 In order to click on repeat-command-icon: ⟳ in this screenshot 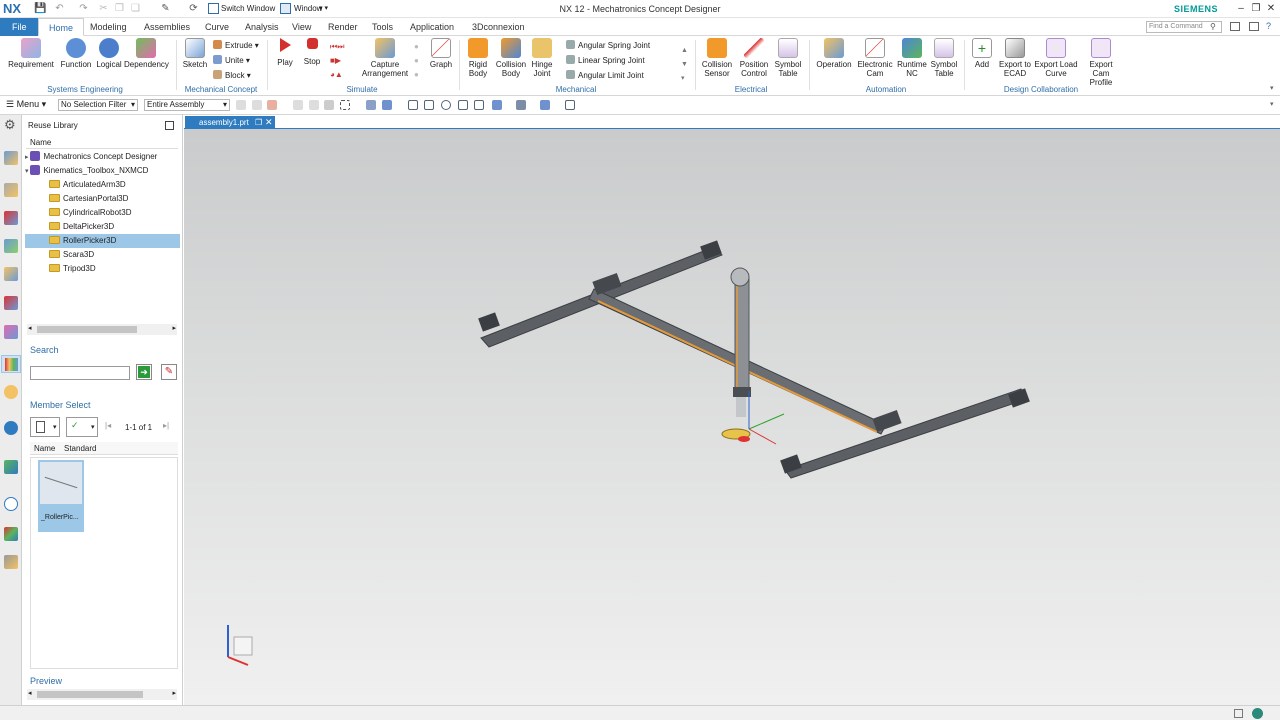, I will do `click(193, 8)`.